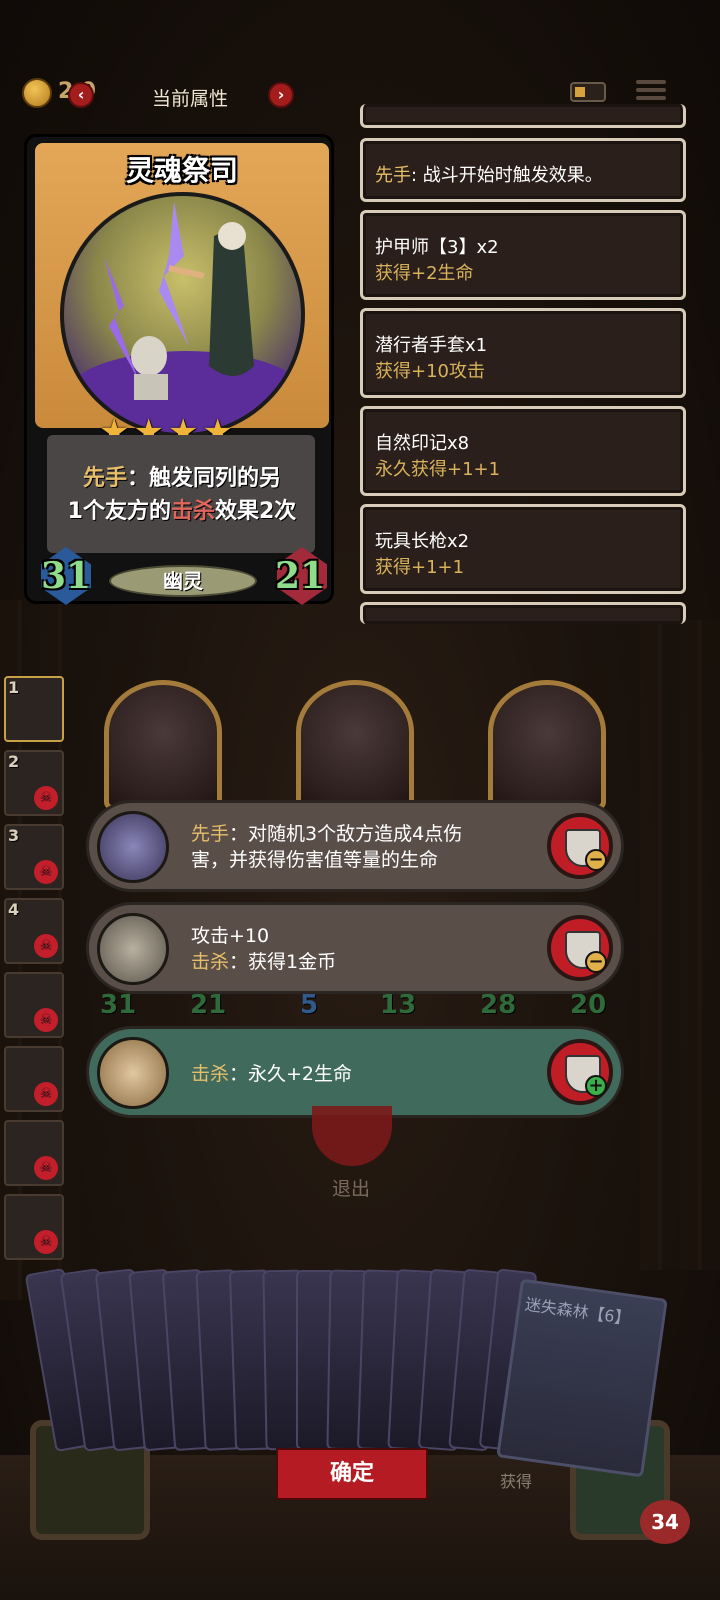 The width and height of the screenshot is (720, 1600). What do you see at coordinates (430, 371) in the screenshot?
I see `attr-item-sub: 获得+10攻击` at bounding box center [430, 371].